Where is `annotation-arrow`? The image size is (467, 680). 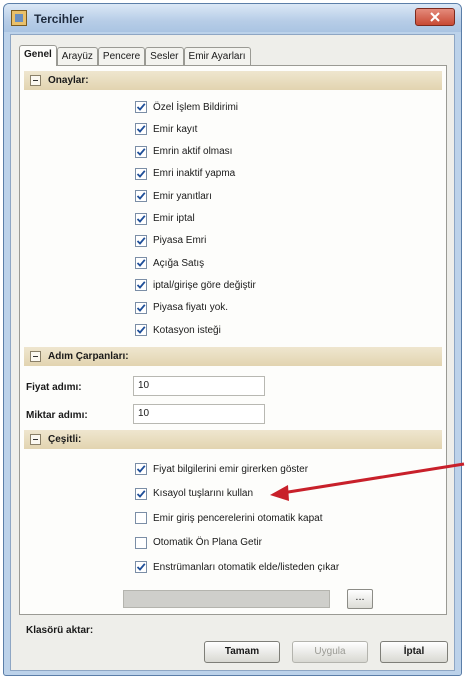
annotation-arrow is located at coordinates (367, 481).